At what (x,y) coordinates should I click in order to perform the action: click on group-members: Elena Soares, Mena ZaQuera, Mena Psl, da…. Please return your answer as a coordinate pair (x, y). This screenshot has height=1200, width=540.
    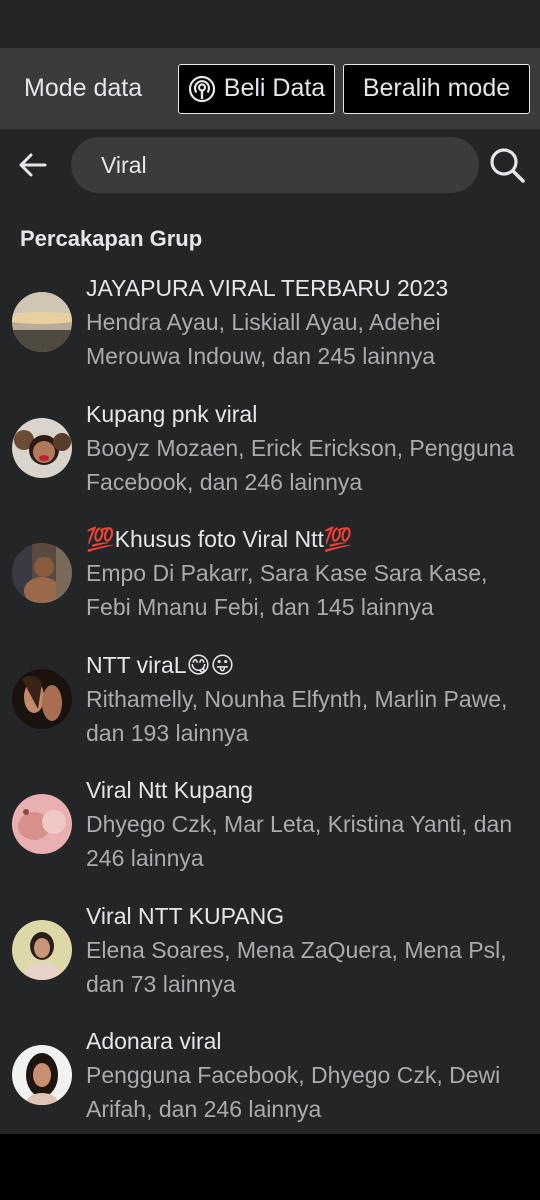
    Looking at the image, I should click on (296, 966).